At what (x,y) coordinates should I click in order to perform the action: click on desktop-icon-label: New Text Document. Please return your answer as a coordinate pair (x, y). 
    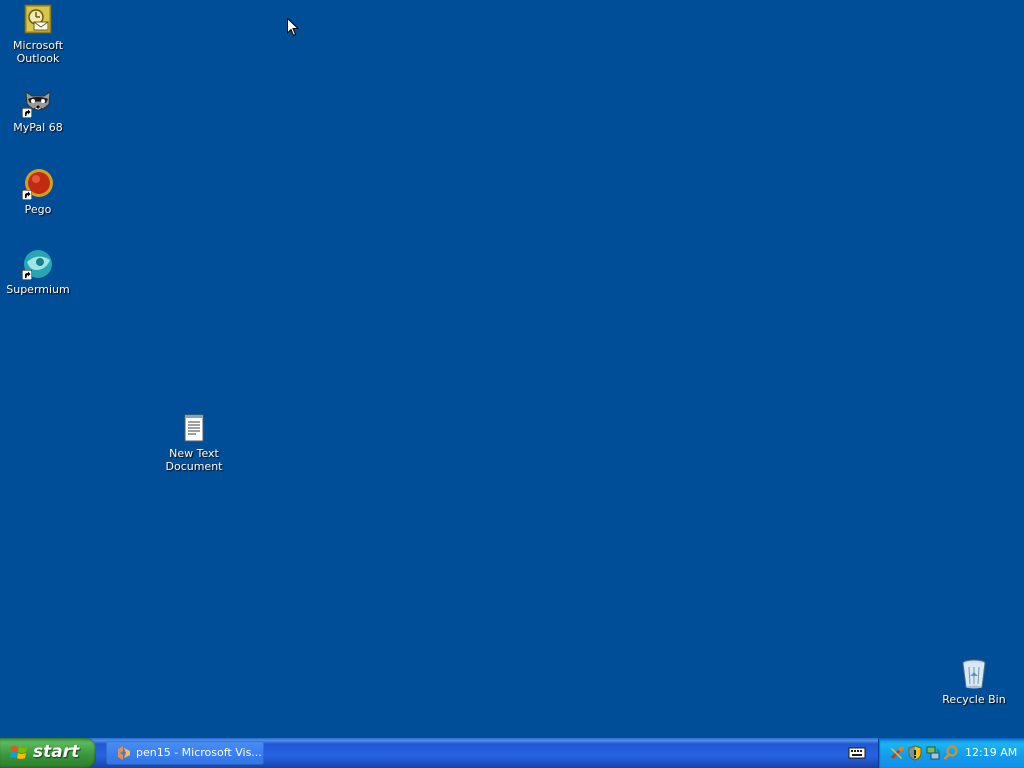
    Looking at the image, I should click on (194, 460).